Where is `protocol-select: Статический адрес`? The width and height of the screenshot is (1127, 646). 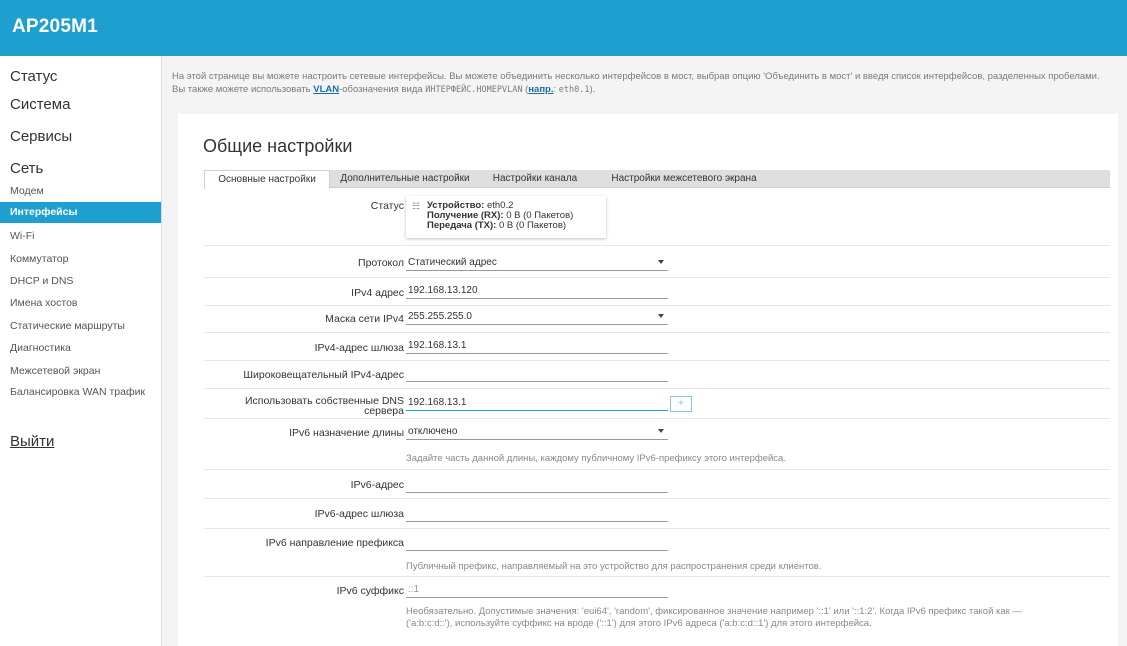
protocol-select: Статический адрес is located at coordinates (537, 262).